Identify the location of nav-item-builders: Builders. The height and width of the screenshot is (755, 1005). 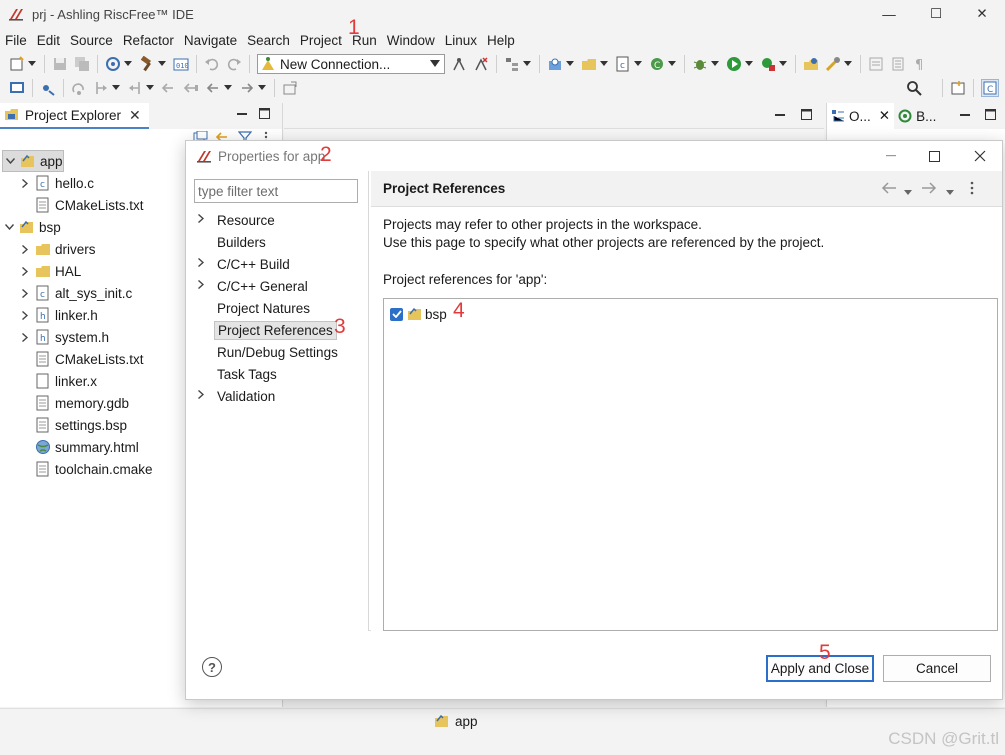
(233, 242).